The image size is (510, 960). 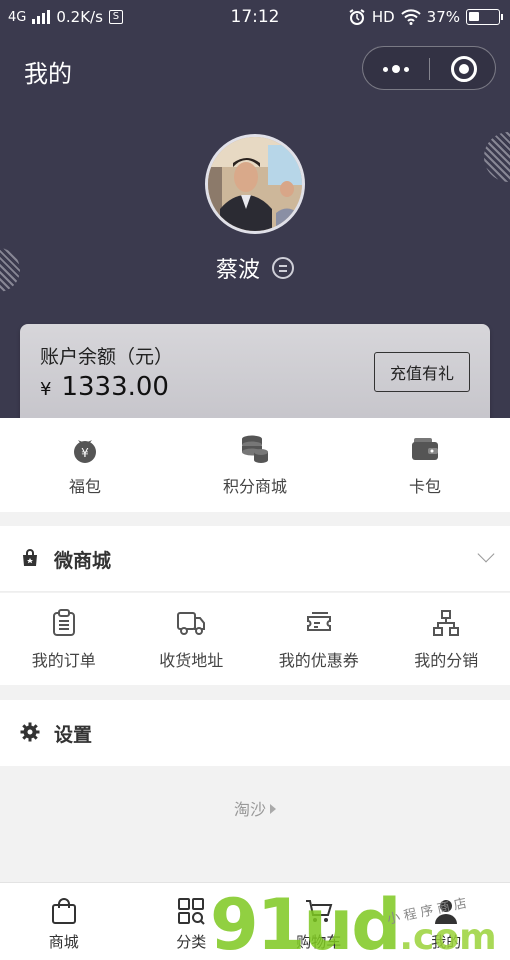 I want to click on mall-item-label: 收货地址, so click(x=191, y=660).